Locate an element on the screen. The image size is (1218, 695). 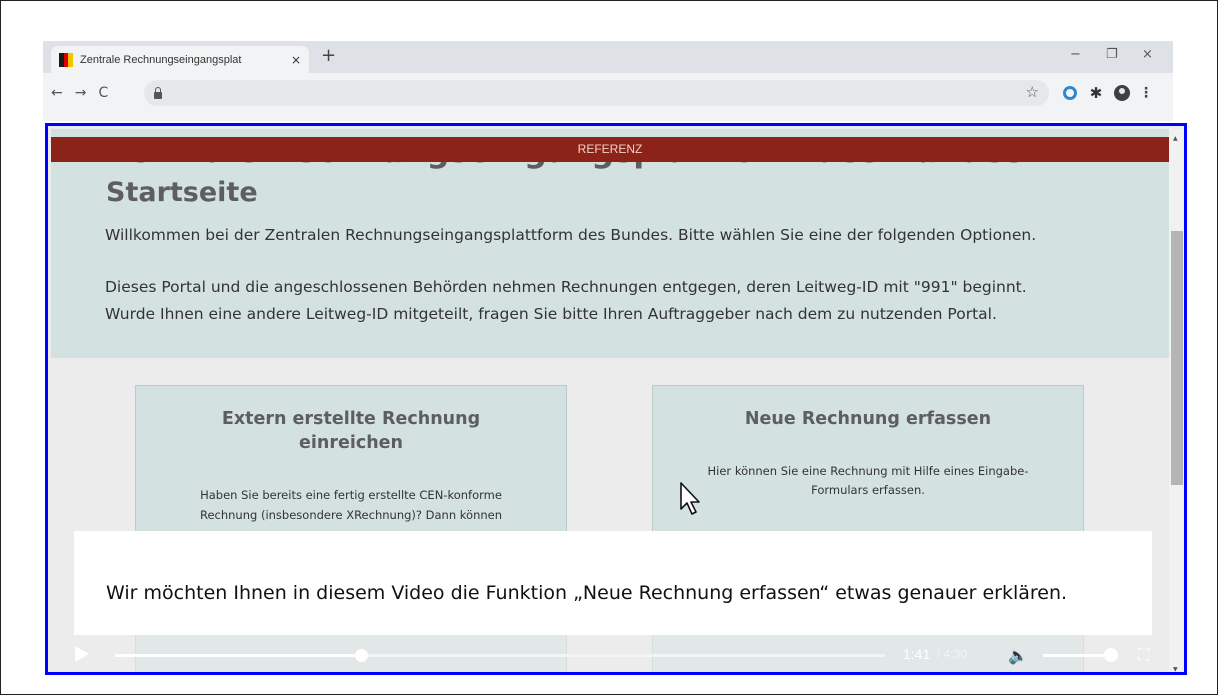
tab-title: Zentrale Rechnungseingangsplat is located at coordinates (161, 59).